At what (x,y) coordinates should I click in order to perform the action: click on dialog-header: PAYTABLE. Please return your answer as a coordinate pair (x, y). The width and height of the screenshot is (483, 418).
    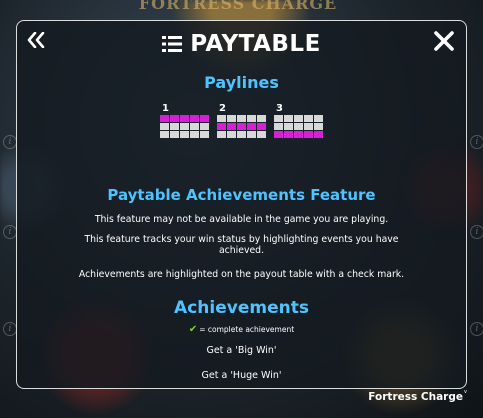
    Looking at the image, I should click on (241, 44).